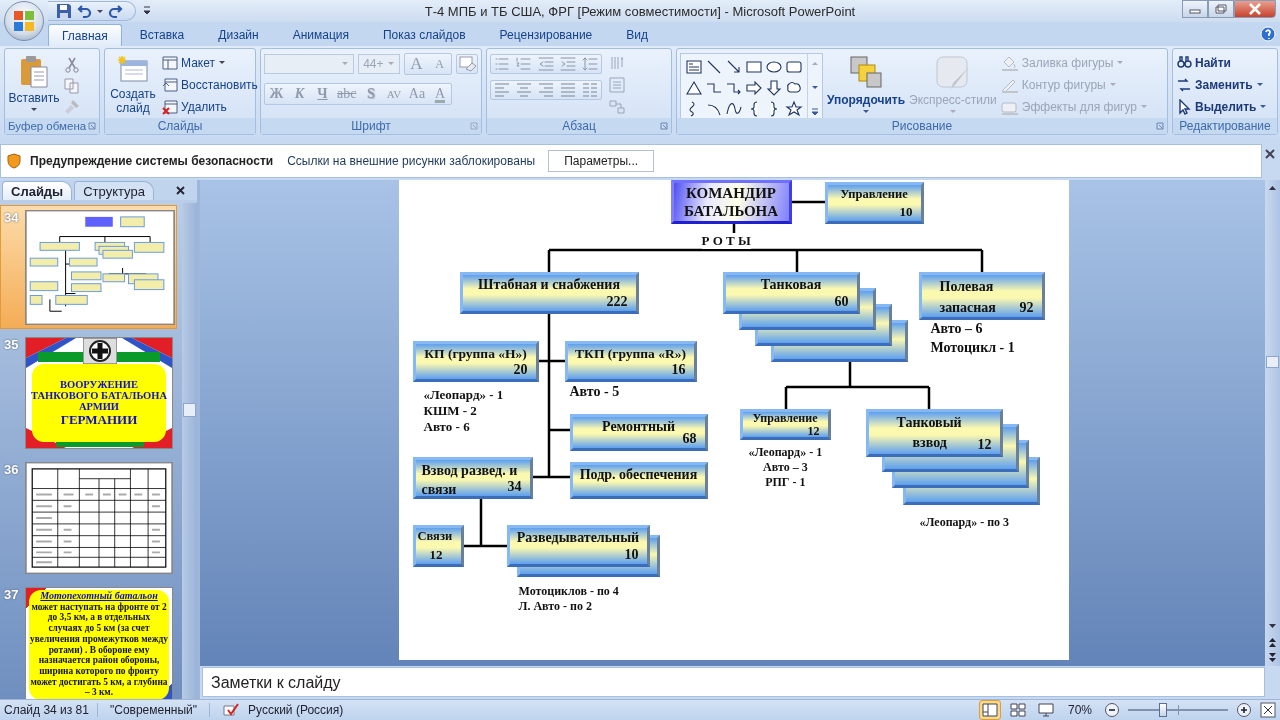 This screenshot has height=720, width=1280. What do you see at coordinates (1222, 107) in the screenshot?
I see `ribbon-item: Выделить` at bounding box center [1222, 107].